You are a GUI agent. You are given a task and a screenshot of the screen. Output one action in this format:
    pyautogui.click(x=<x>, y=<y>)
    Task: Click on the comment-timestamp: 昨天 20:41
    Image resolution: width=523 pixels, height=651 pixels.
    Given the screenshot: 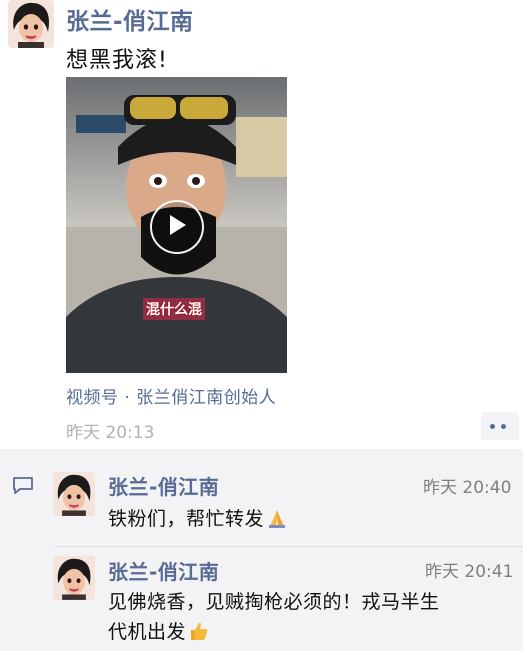 What is the action you would take?
    pyautogui.click(x=469, y=572)
    